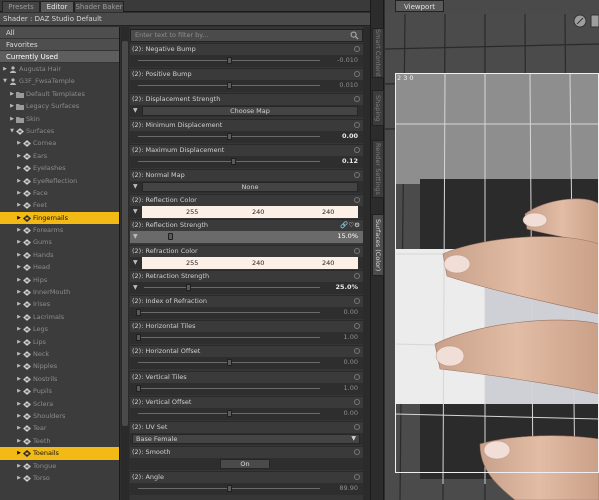 The image size is (599, 500). I want to click on tree-item-fingernails: ▶ Fingernails, so click(59, 218).